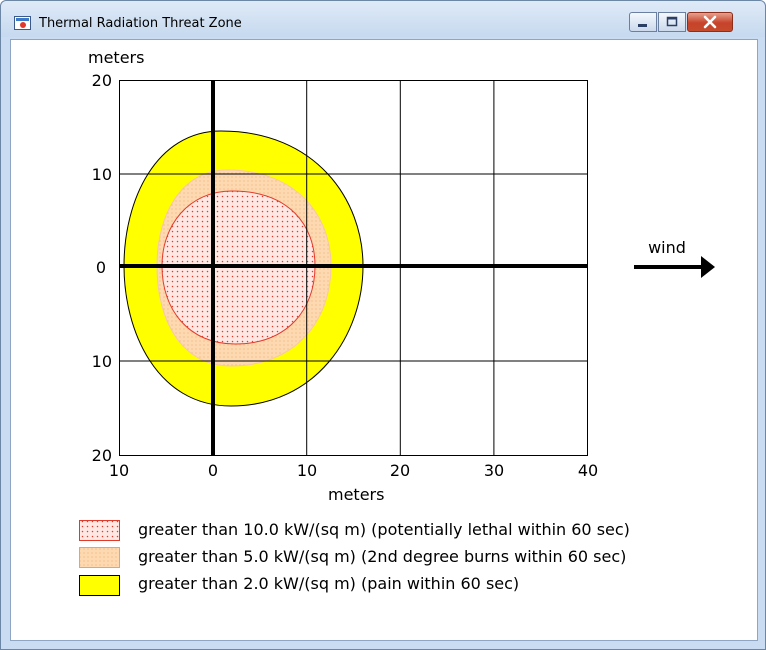 Image resolution: width=766 pixels, height=650 pixels. Describe the element at coordinates (140, 23) in the screenshot. I see `window-title: Thermal Radiation Threat Zone` at that location.